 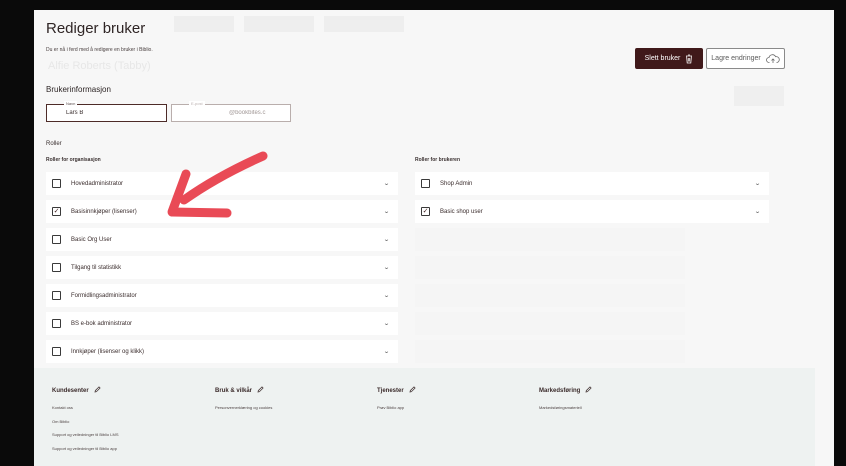 What do you see at coordinates (70, 390) in the screenshot?
I see `footer-heading-label: Kundesenter` at bounding box center [70, 390].